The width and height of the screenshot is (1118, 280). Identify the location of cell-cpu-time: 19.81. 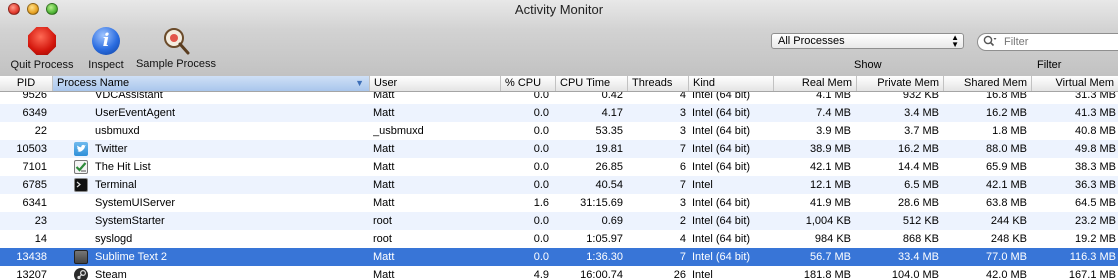
(609, 149).